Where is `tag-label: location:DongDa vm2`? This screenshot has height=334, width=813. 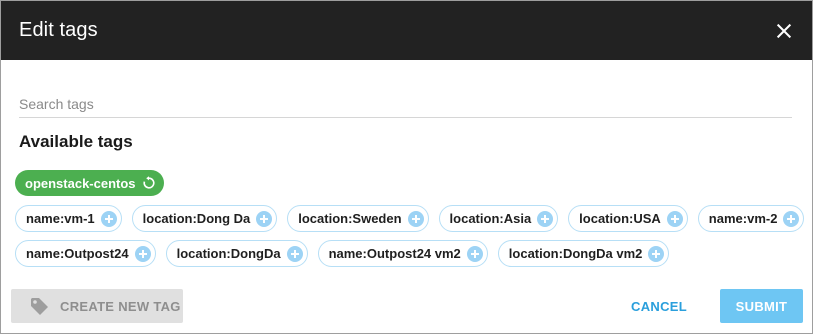 tag-label: location:DongDa vm2 is located at coordinates (575, 253).